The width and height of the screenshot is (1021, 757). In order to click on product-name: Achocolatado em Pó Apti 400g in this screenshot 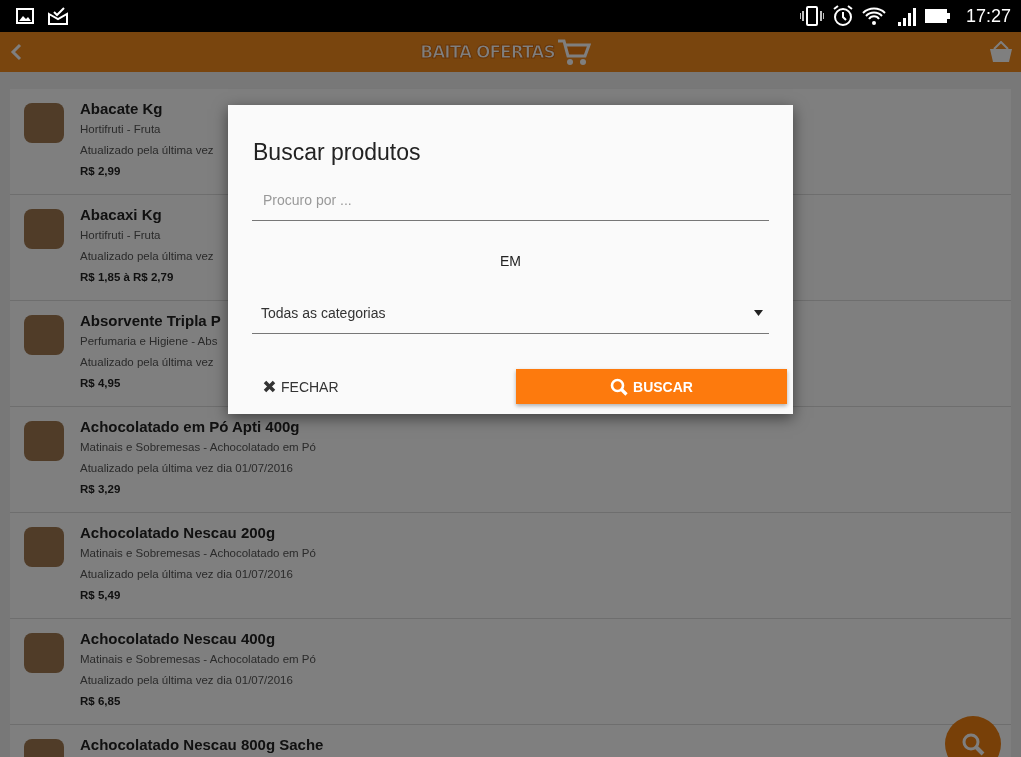, I will do `click(190, 427)`.